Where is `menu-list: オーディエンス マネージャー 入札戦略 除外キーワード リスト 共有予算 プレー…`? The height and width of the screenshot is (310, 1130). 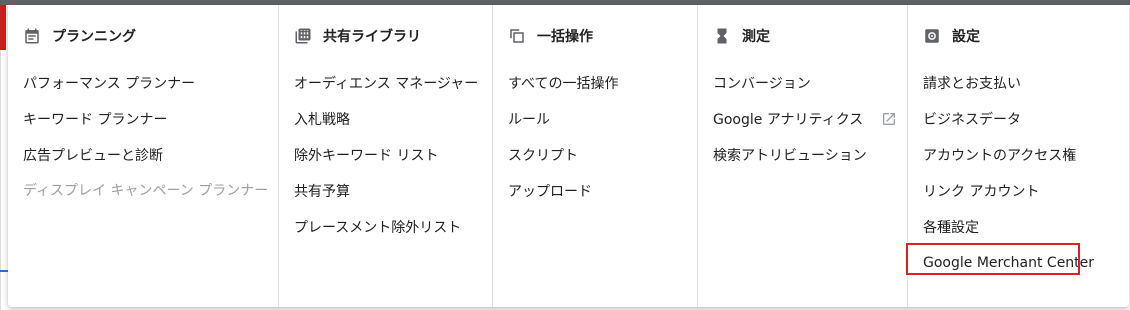 menu-list: オーディエンス マネージャー 入札戦略 除外キーワード リスト 共有予算 プレー… is located at coordinates (391, 155).